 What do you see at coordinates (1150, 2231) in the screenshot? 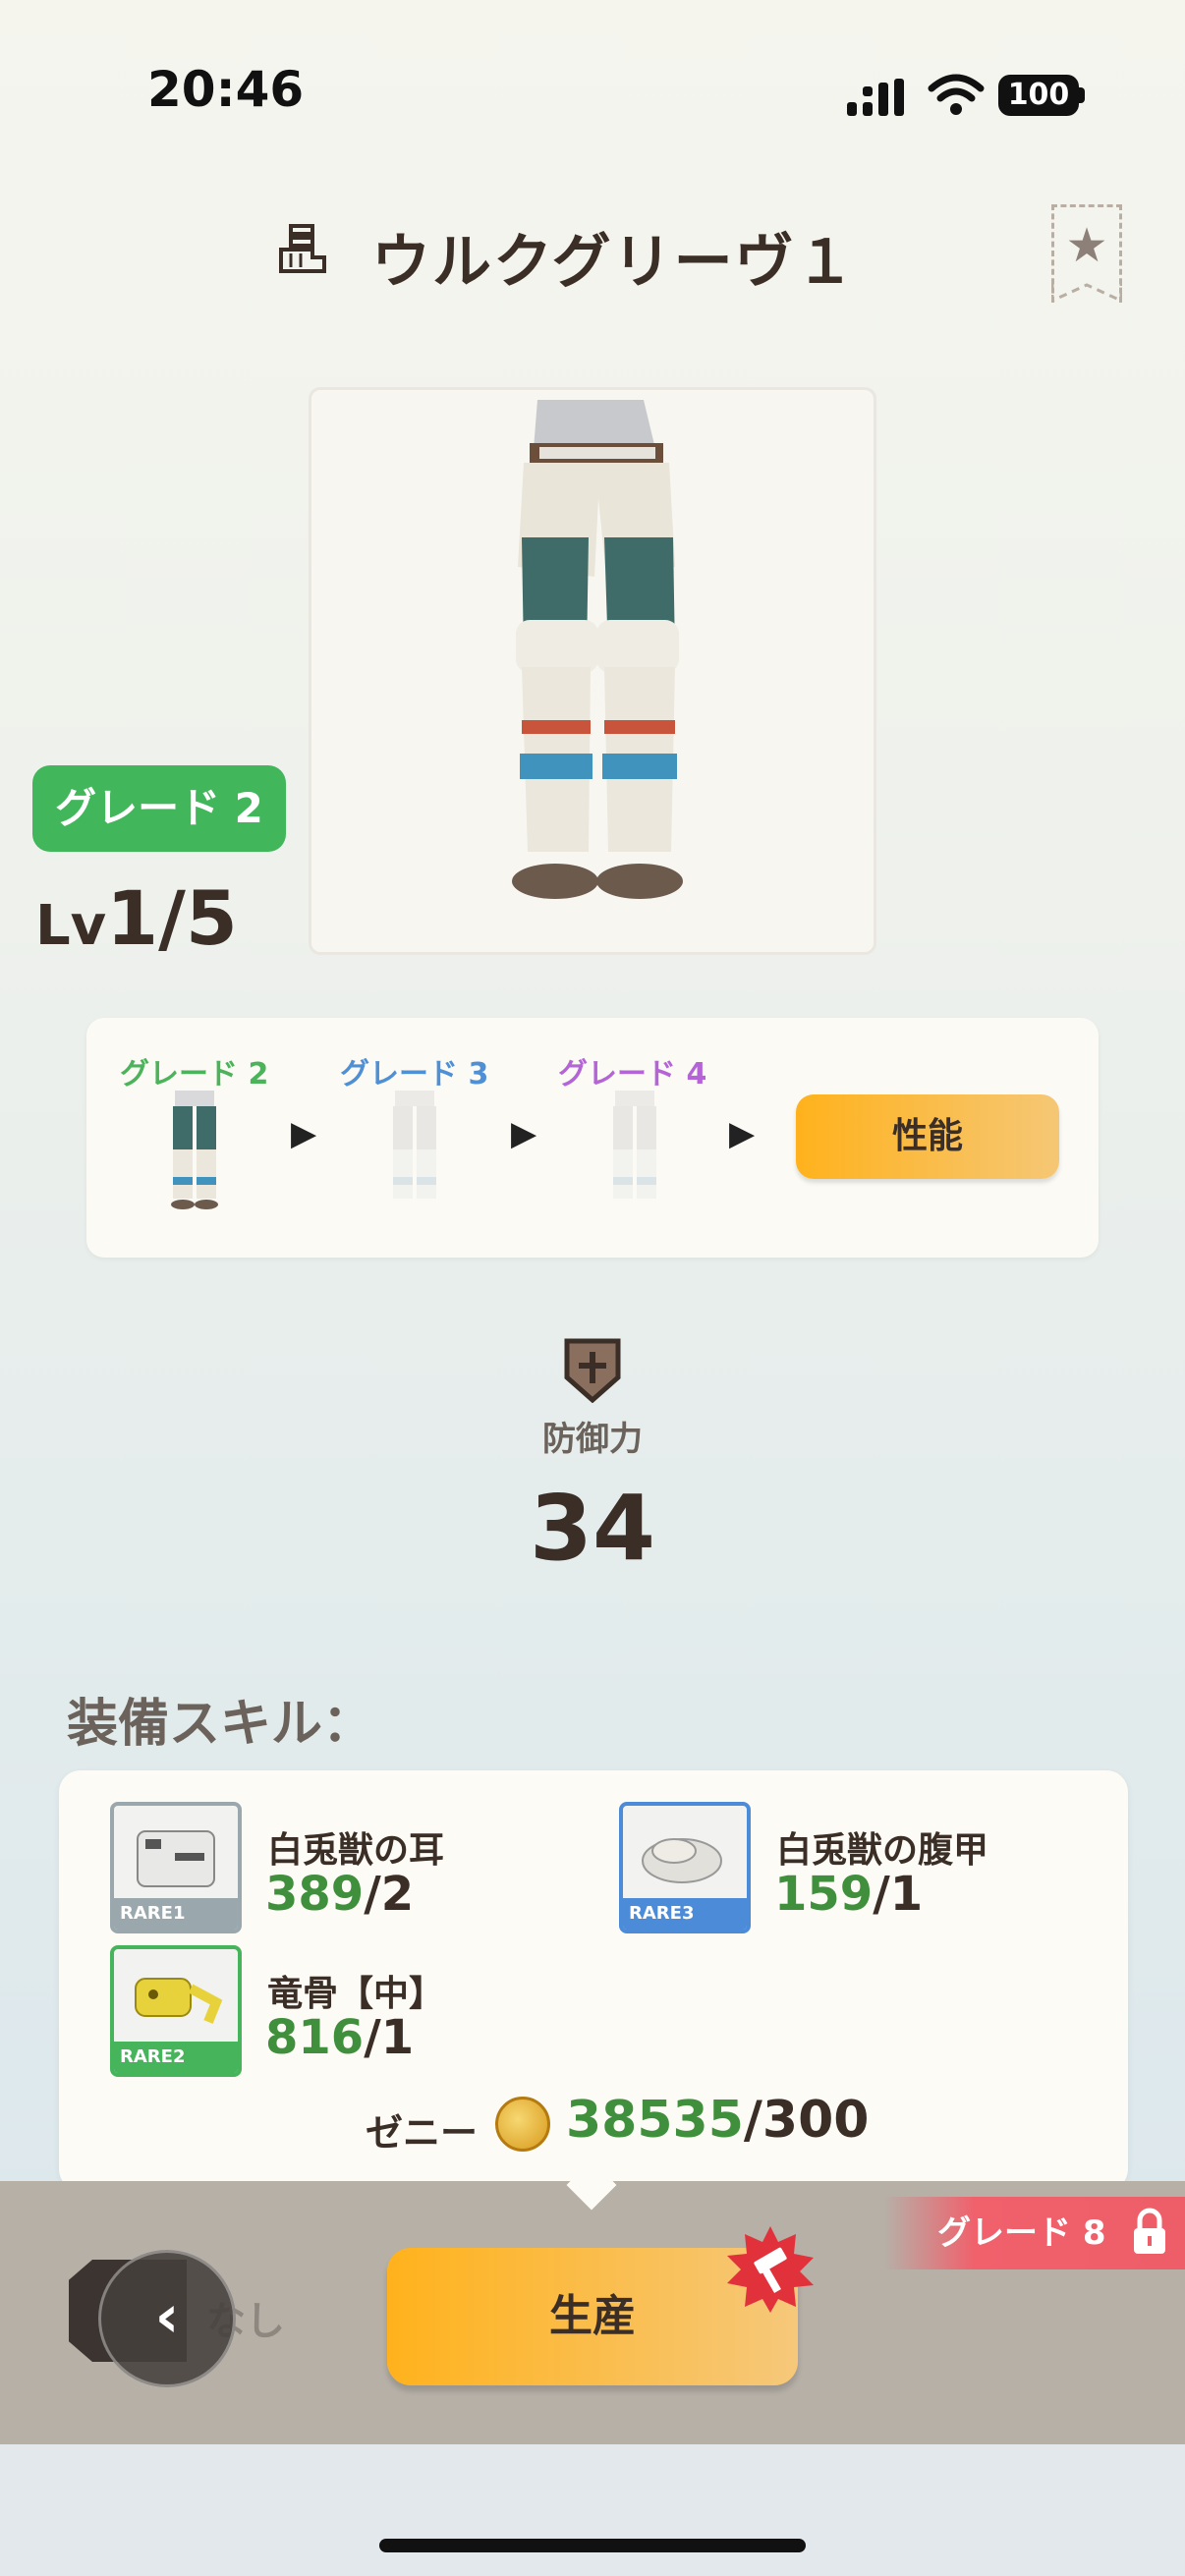
I see `lock-icon` at bounding box center [1150, 2231].